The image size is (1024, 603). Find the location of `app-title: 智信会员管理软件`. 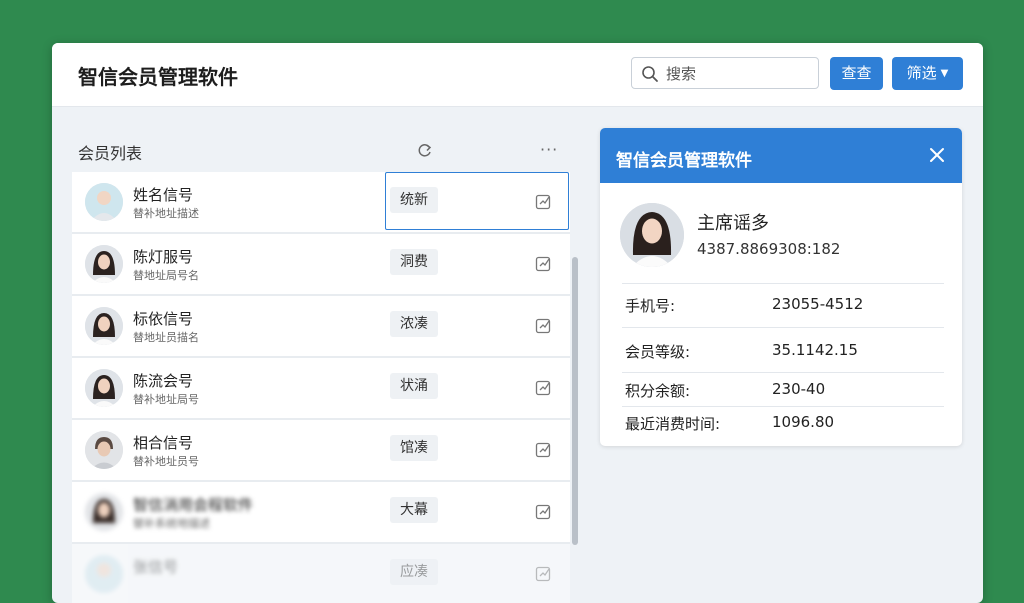

app-title: 智信会员管理软件 is located at coordinates (158, 77).